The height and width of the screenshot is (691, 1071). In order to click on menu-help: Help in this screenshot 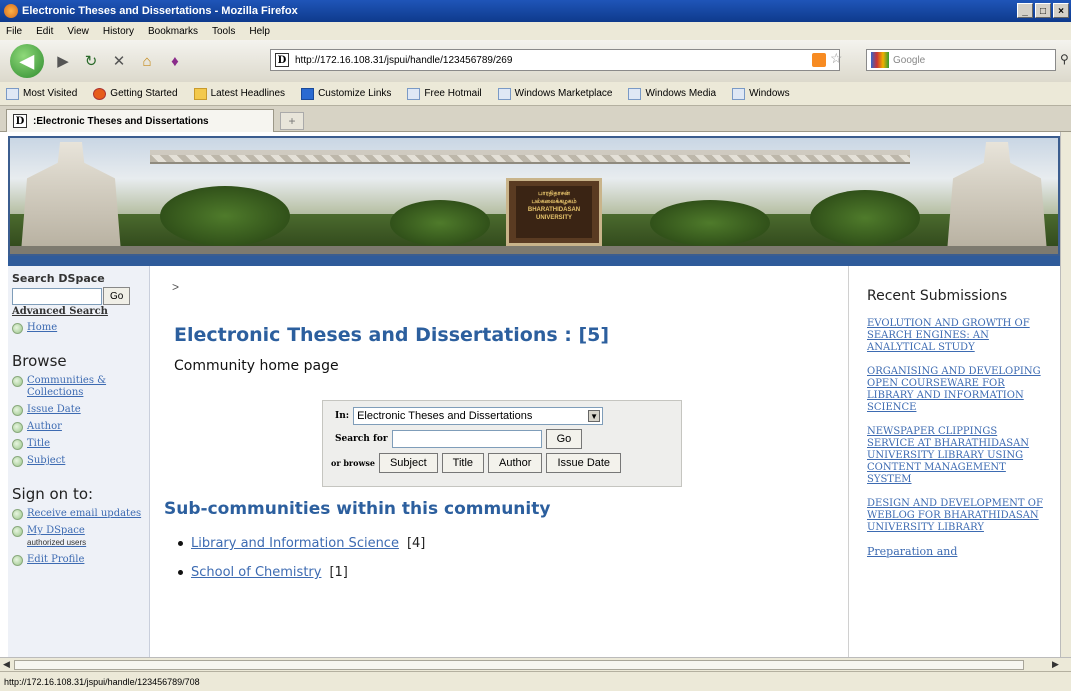, I will do `click(259, 31)`.